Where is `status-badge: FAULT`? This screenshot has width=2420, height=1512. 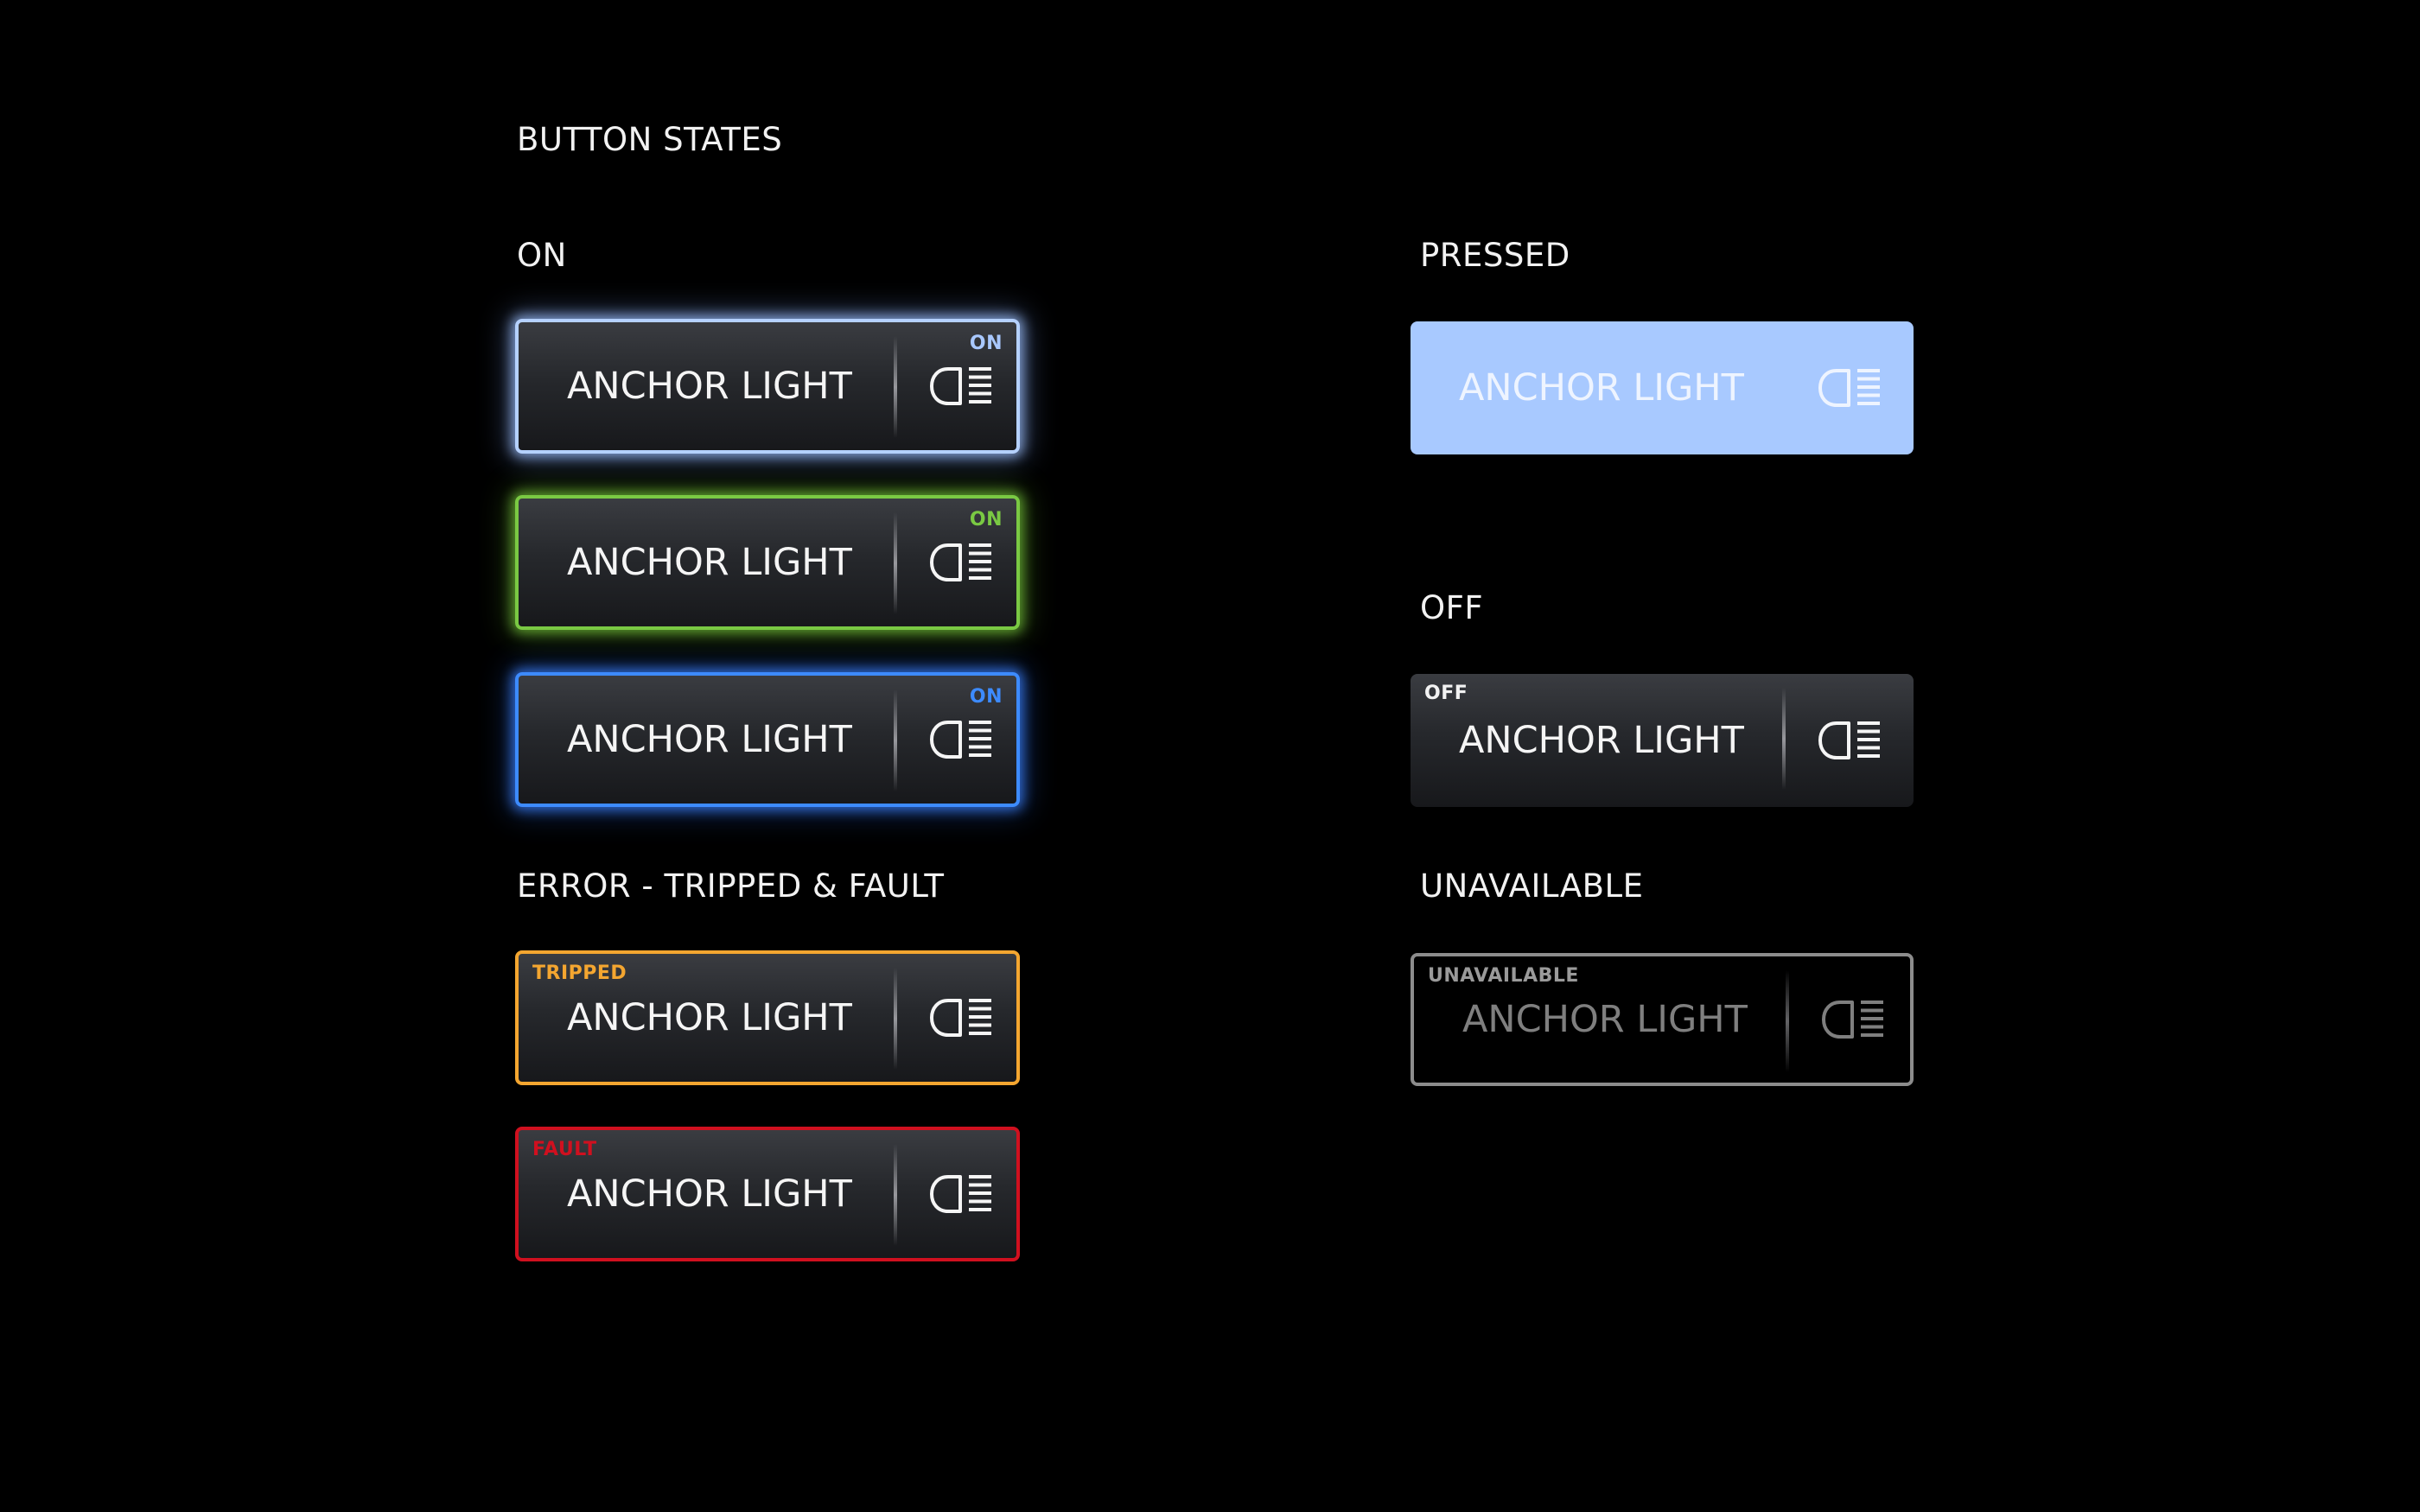
status-badge: FAULT is located at coordinates (564, 1149).